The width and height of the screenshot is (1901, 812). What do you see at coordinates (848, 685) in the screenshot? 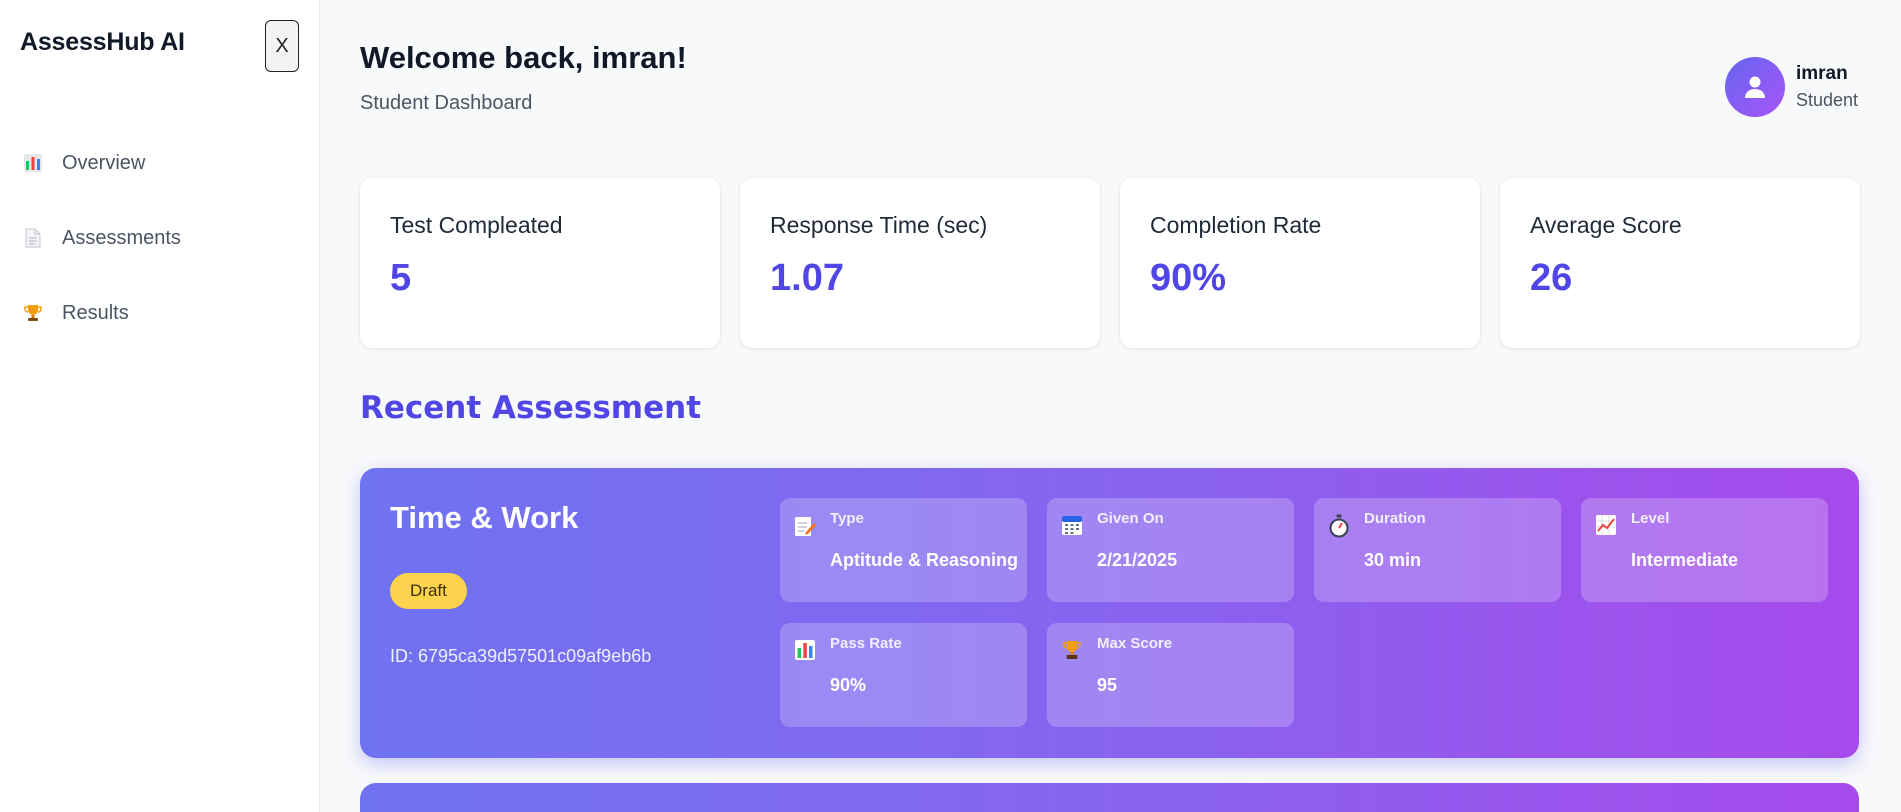
I see `detail-value: 90%` at bounding box center [848, 685].